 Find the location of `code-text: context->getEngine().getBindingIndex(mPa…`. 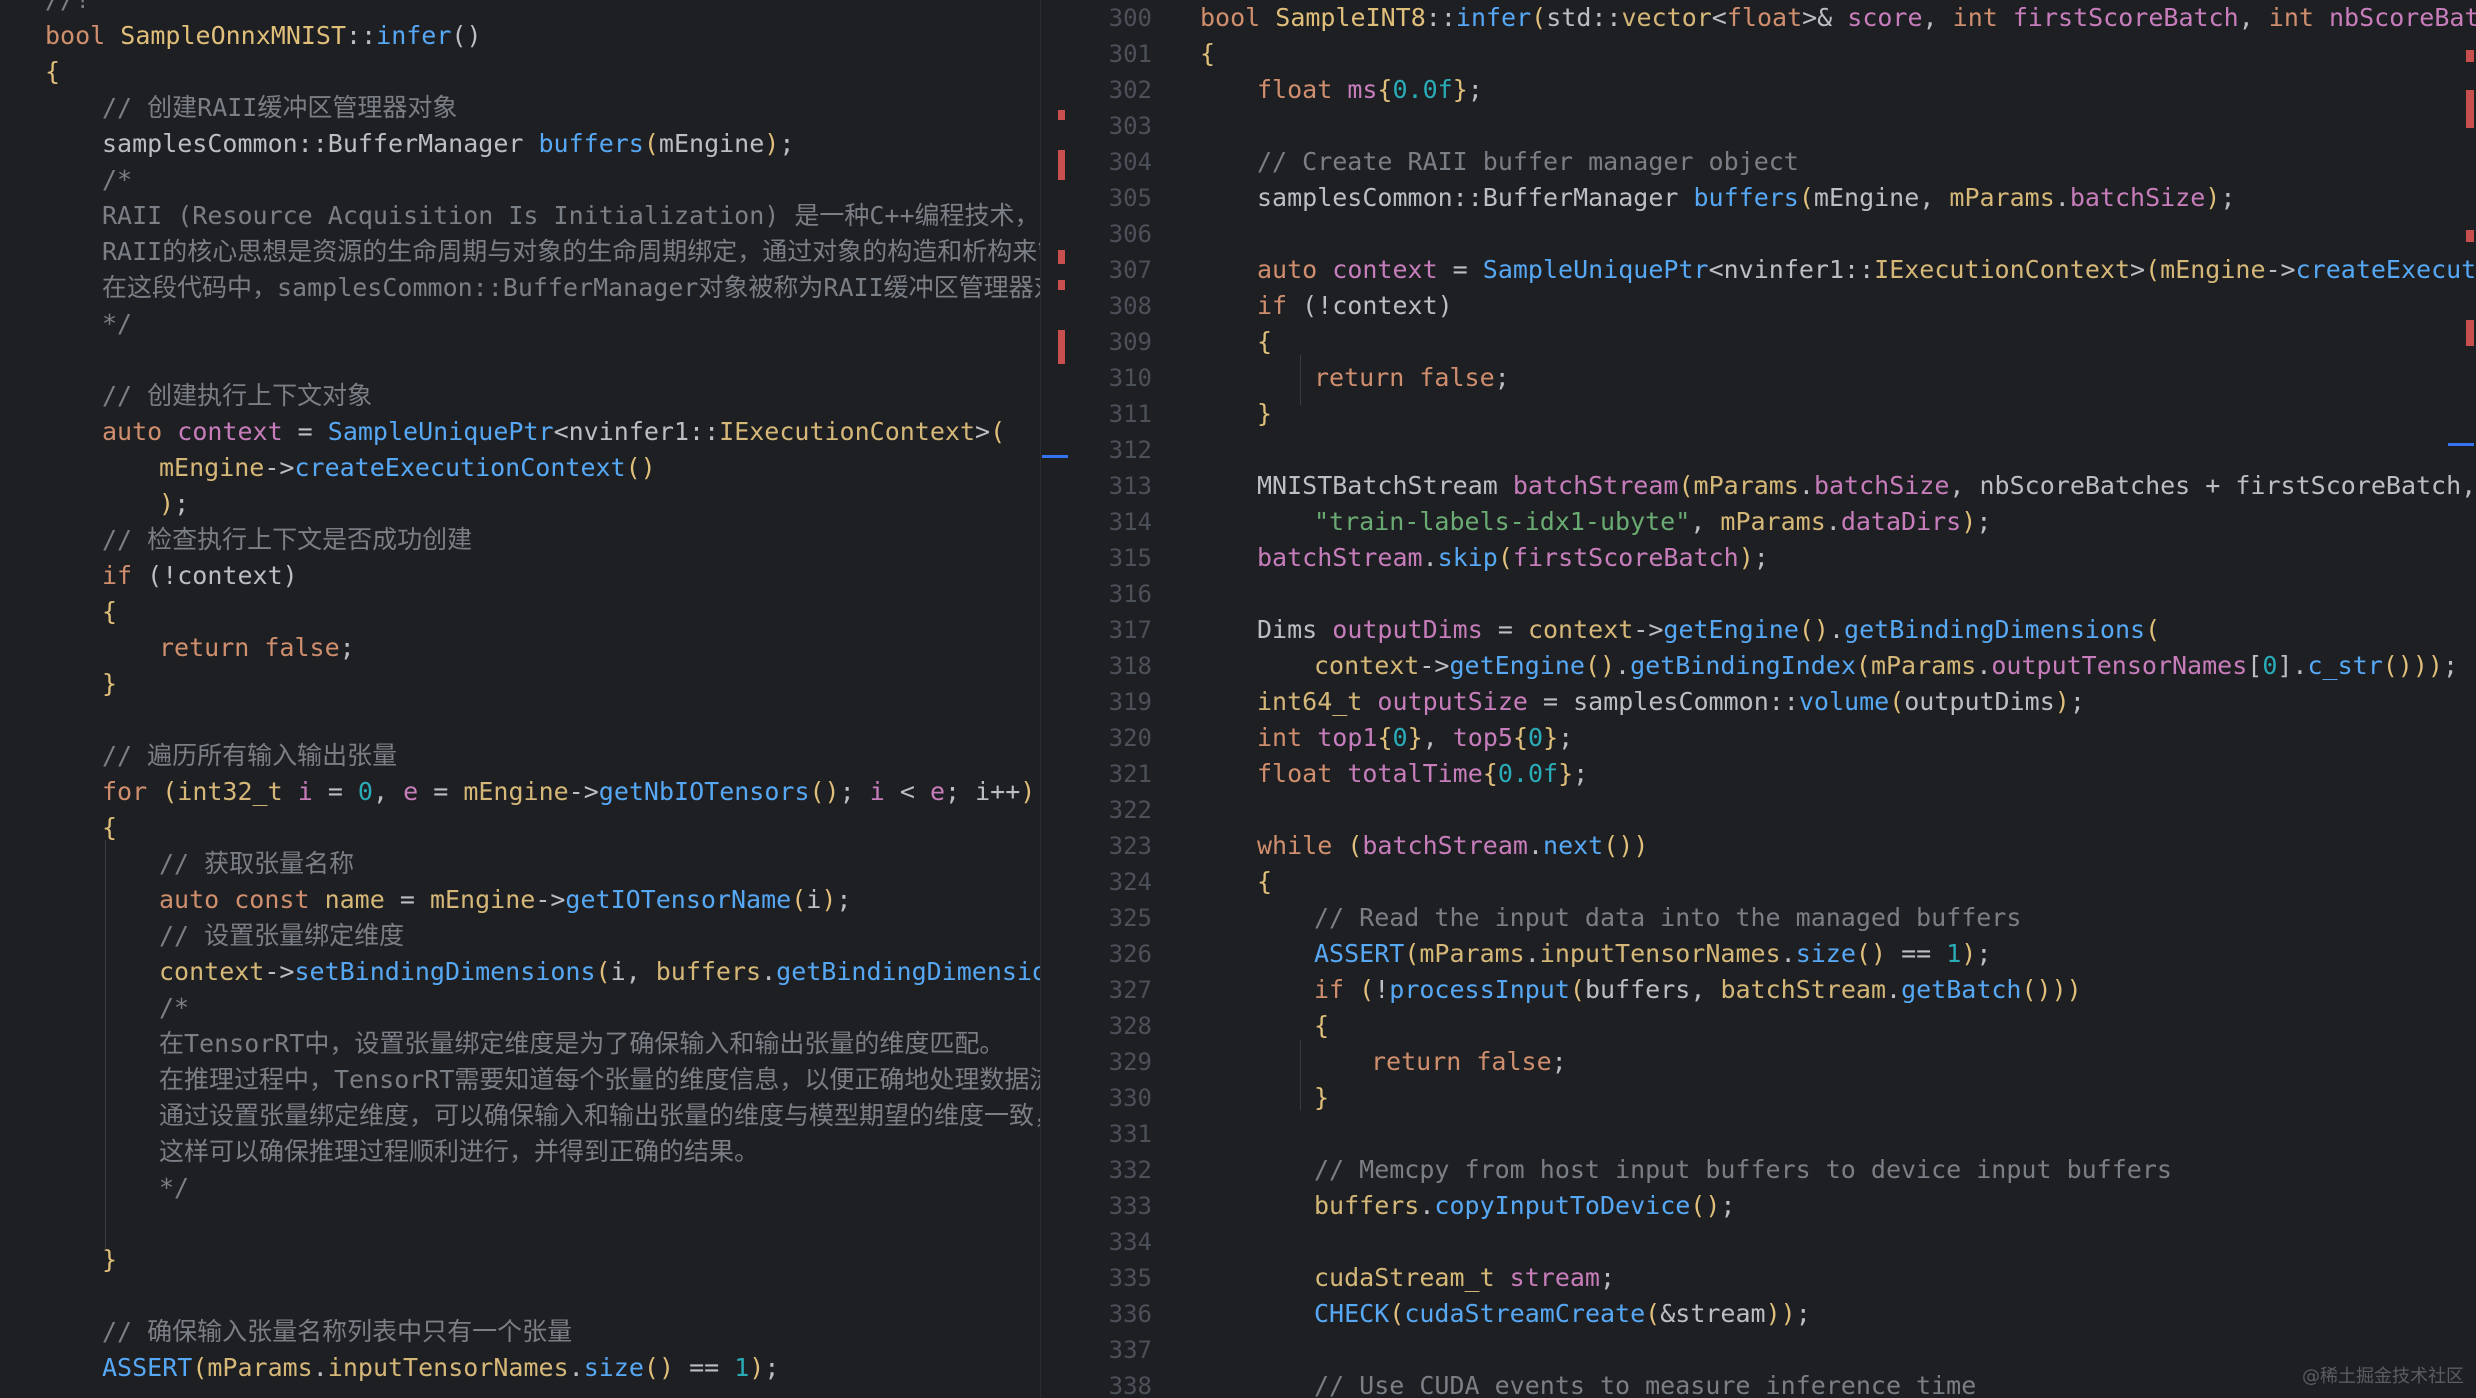

code-text: context->getEngine().getBindingIndex(mPa… is located at coordinates (1829, 666).